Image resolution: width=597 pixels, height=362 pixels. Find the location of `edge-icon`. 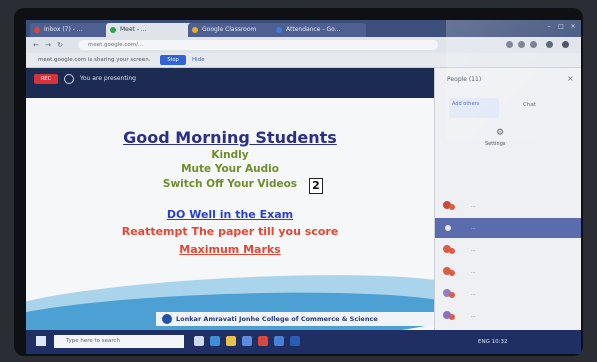

edge-icon is located at coordinates (215, 341).